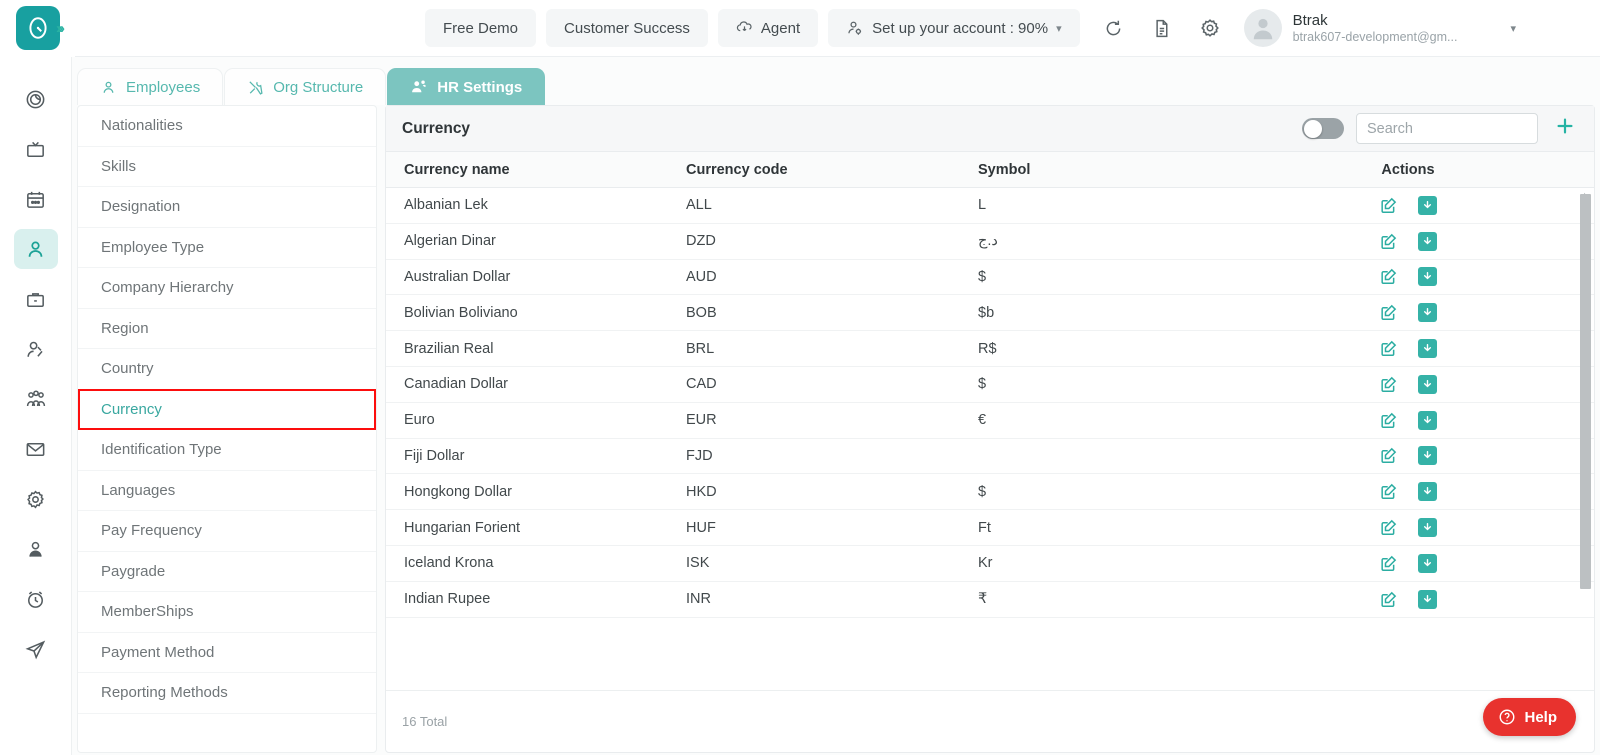 The image size is (1600, 755). I want to click on sidebar-item-currency: Currency, so click(227, 410).